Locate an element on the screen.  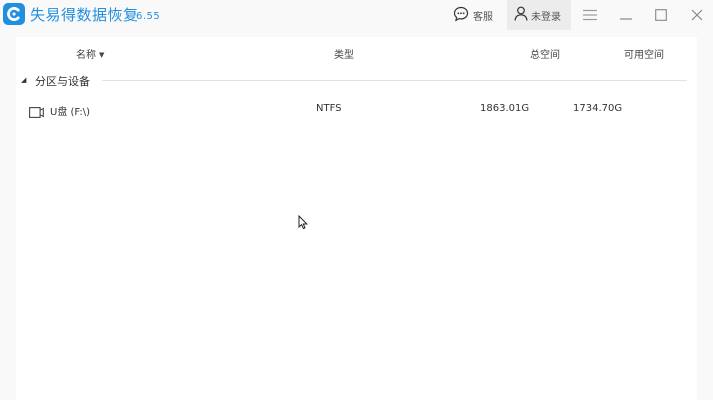
app-version: 6.55 is located at coordinates (148, 16).